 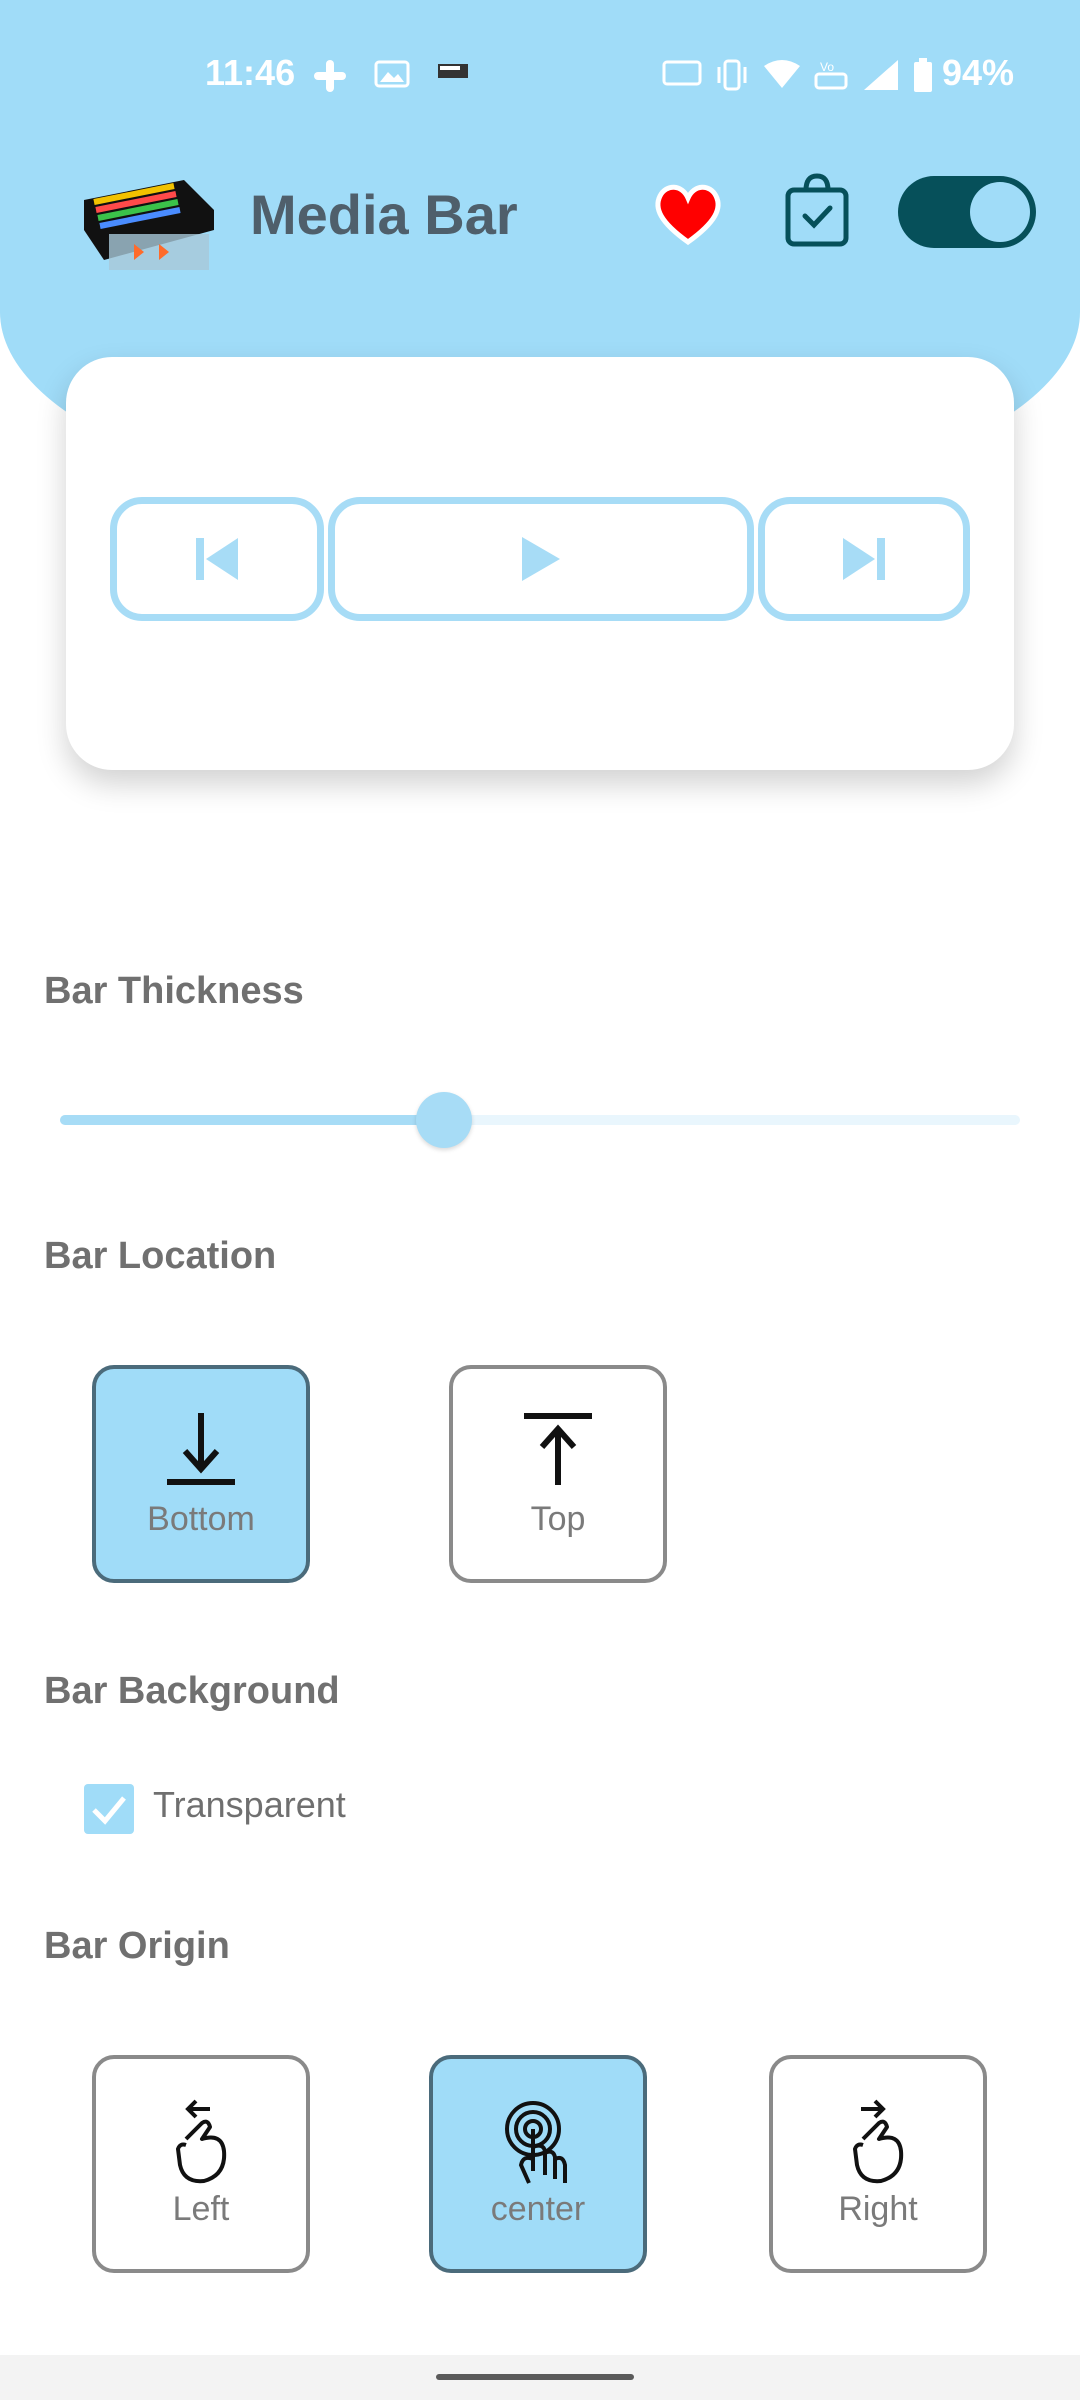 What do you see at coordinates (444, 1120) in the screenshot?
I see `slider-thumb` at bounding box center [444, 1120].